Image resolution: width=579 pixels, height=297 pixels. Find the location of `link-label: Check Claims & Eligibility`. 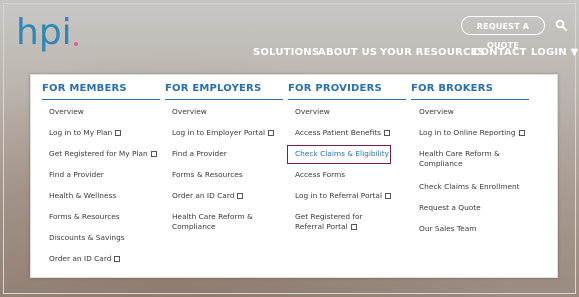

link-label: Check Claims & Eligibility is located at coordinates (342, 153).